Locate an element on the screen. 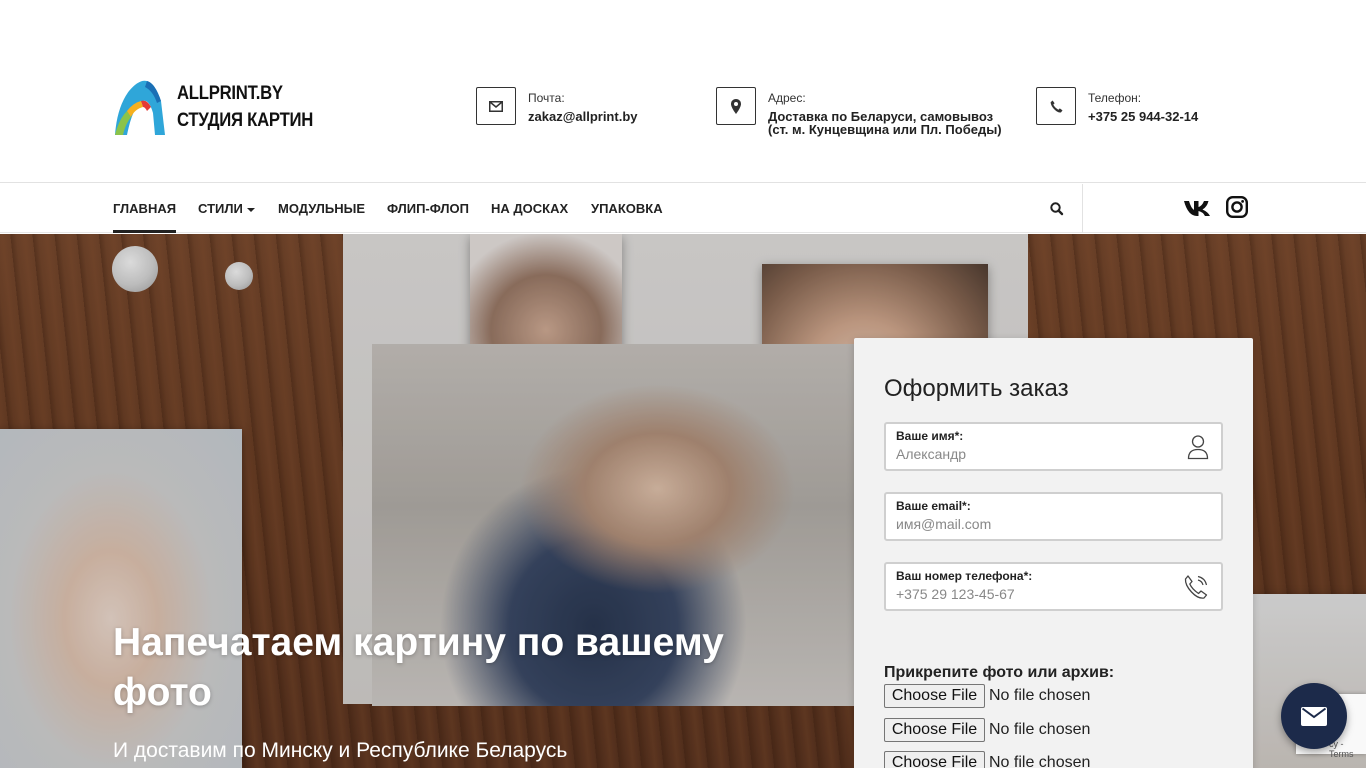  recaptcha-terms: cy - Terms is located at coordinates (1347, 749).